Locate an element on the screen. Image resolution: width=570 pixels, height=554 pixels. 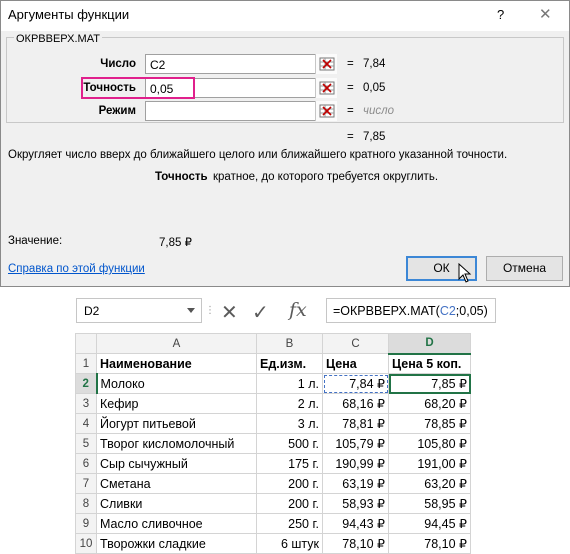
table-row: 6 Сыр сычужный 175 г. 190,99 ₽ 191,00 ₽ is located at coordinates (273, 463).